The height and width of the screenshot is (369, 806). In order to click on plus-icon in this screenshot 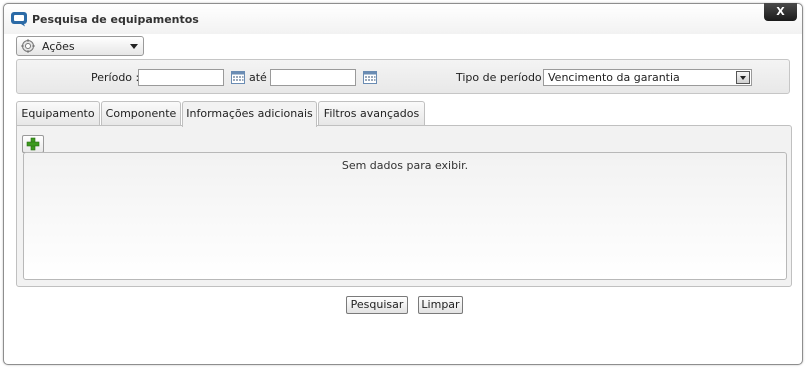, I will do `click(33, 144)`.